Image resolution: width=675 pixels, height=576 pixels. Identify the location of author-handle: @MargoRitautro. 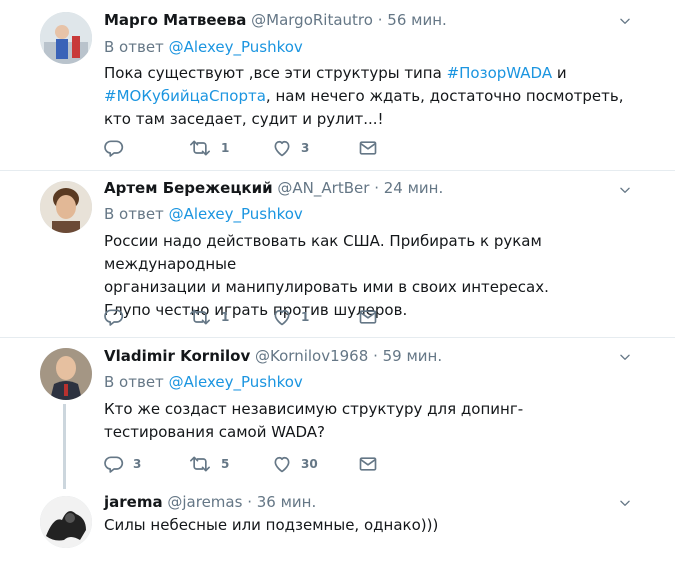
(312, 20).